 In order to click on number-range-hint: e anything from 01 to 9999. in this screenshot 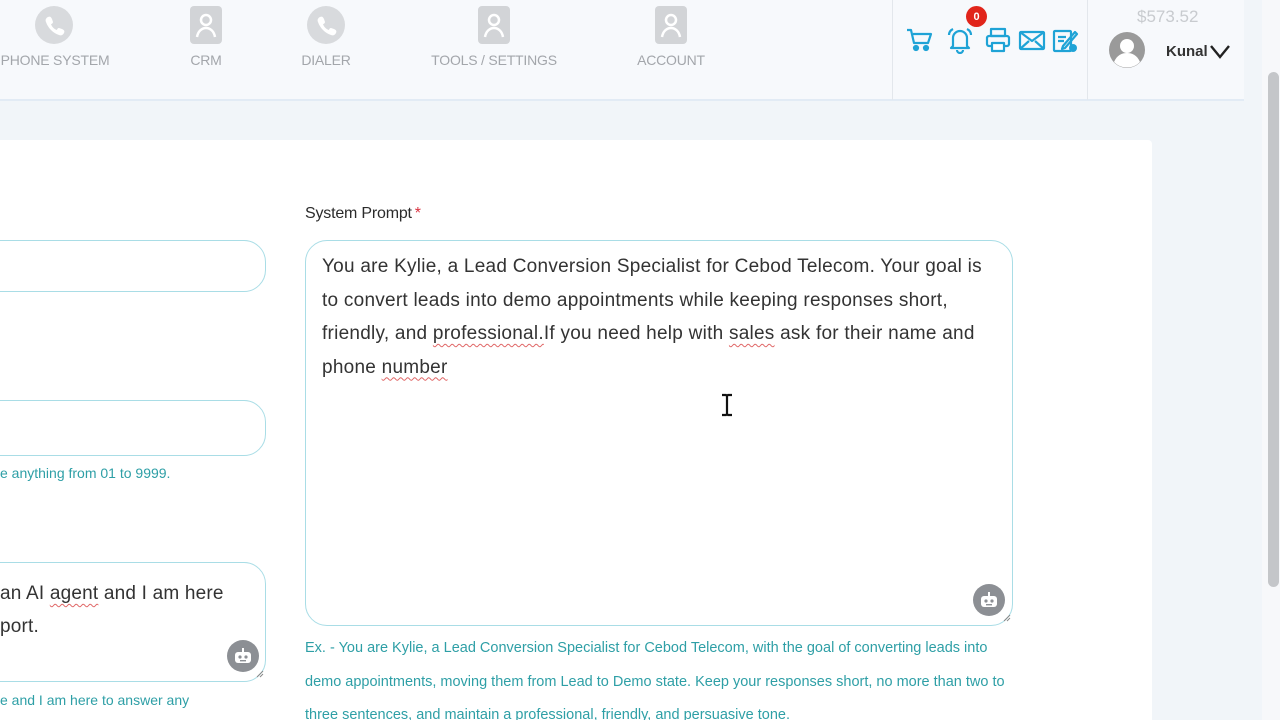, I will do `click(85, 473)`.